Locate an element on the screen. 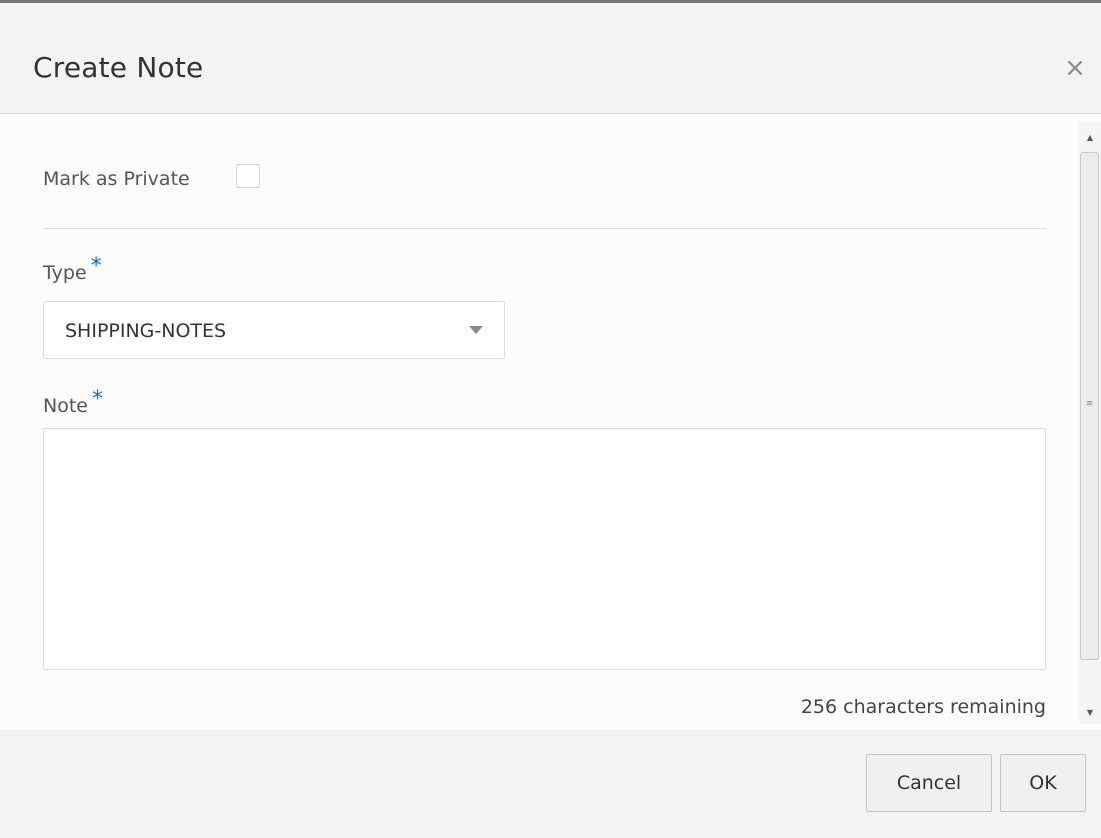 The height and width of the screenshot is (838, 1101). dialog-header: Create Note × is located at coordinates (550, 58).